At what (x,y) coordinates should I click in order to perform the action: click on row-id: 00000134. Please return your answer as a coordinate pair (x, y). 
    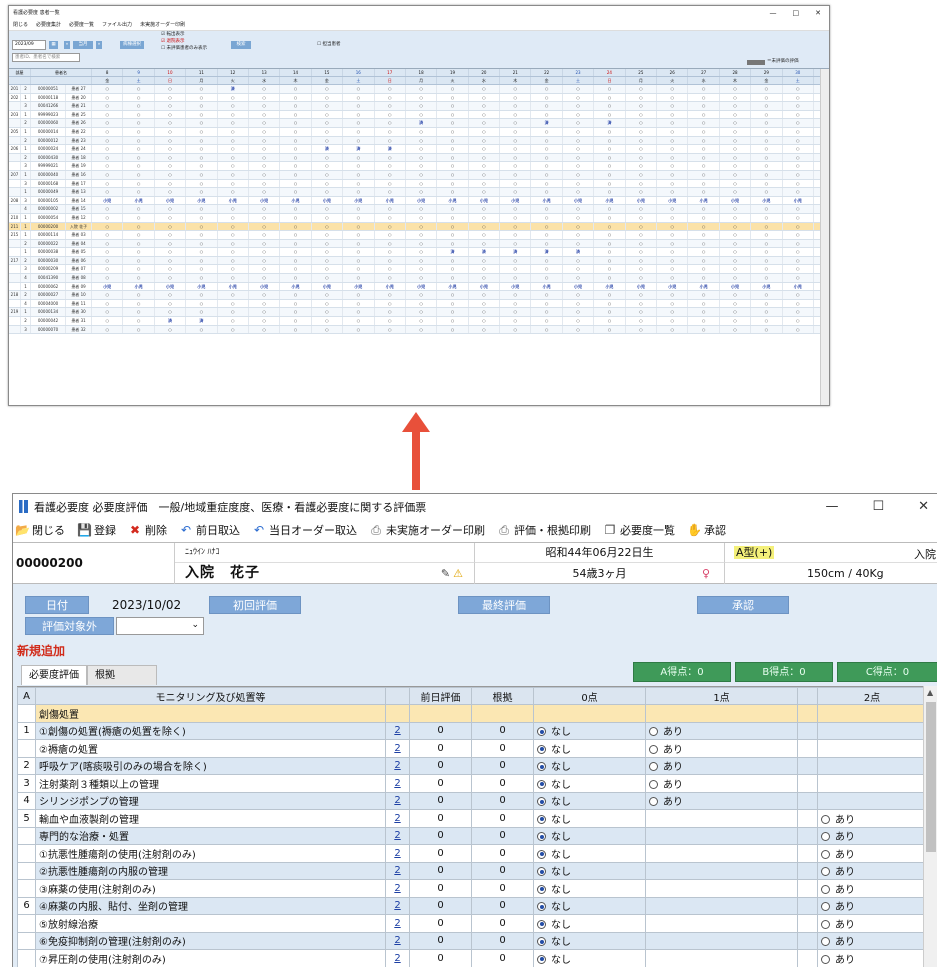
    Looking at the image, I should click on (48, 312).